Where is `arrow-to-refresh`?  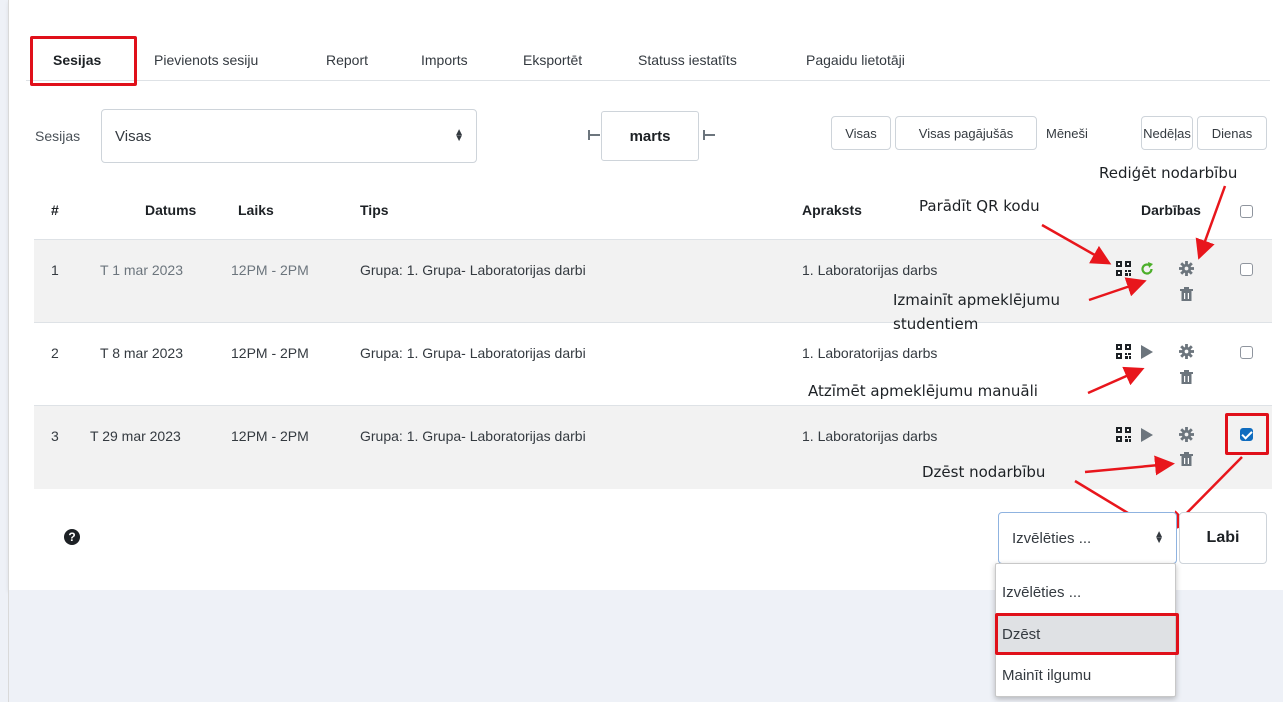
arrow-to-refresh is located at coordinates (1117, 289).